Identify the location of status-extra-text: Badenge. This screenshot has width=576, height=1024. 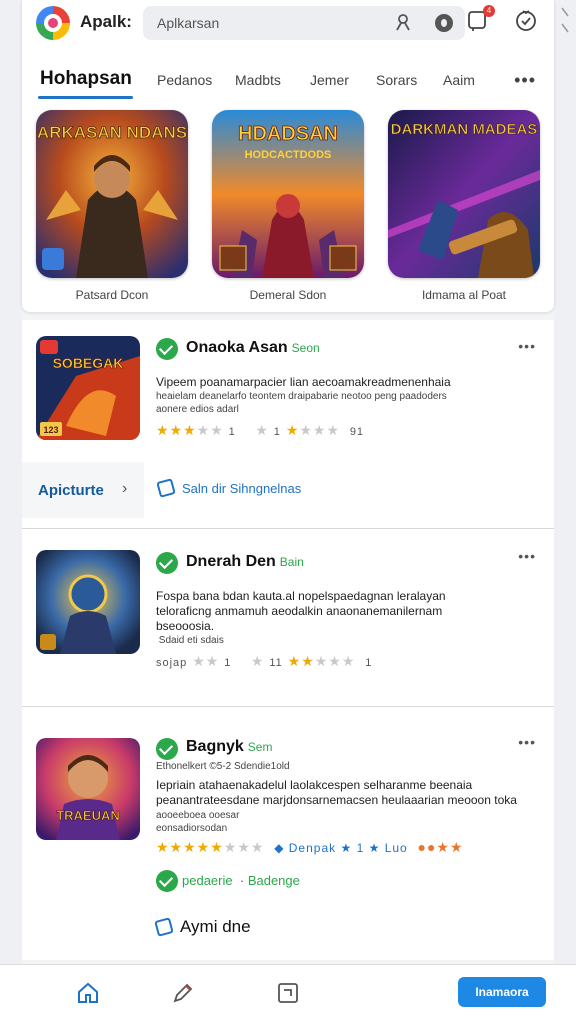
(273, 880).